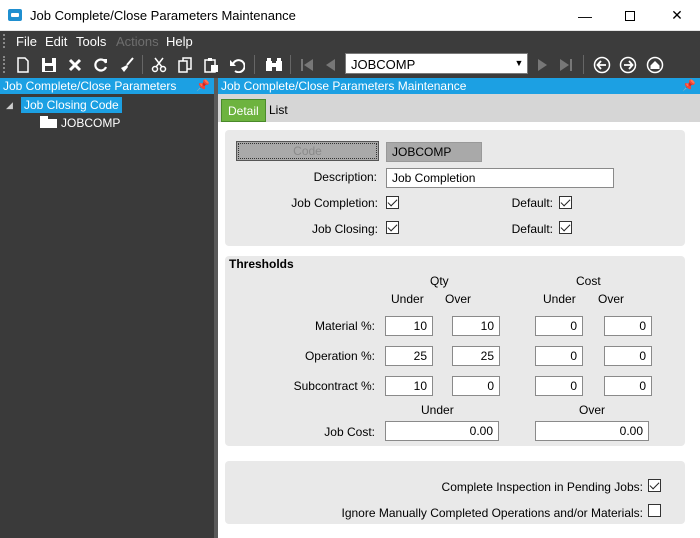  What do you see at coordinates (654, 485) in the screenshot?
I see `complete-inspection-checkbox` at bounding box center [654, 485].